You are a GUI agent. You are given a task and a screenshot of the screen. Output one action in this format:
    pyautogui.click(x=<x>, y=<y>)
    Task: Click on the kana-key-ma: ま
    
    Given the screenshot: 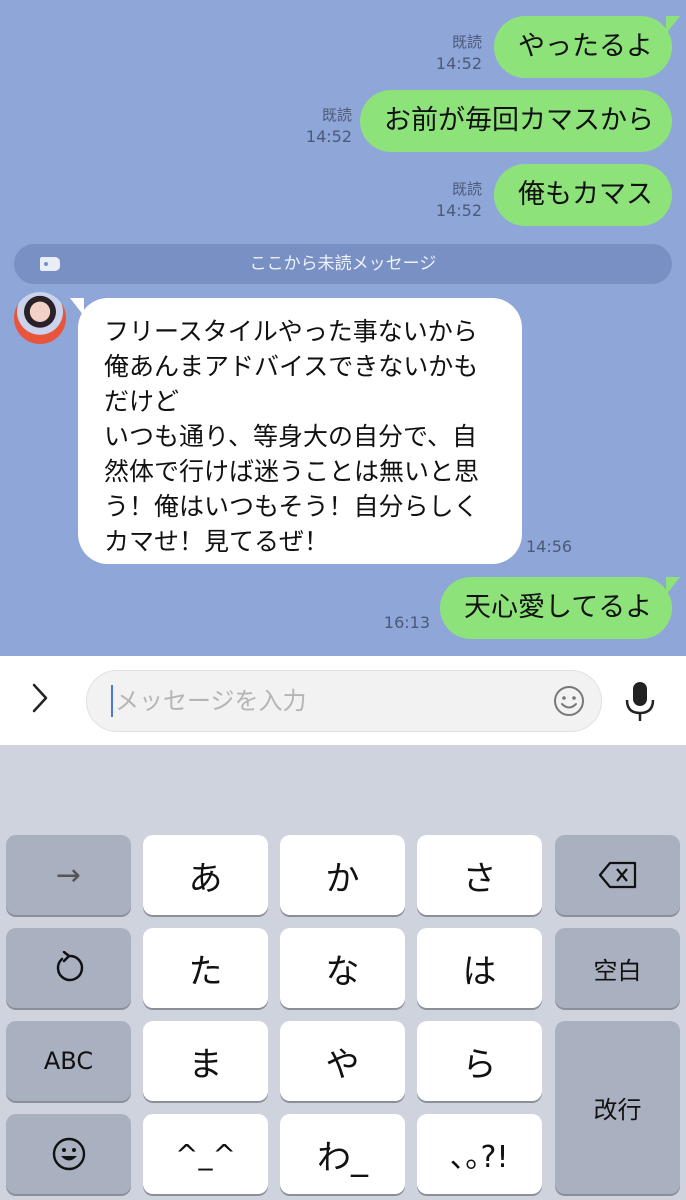 What is the action you would take?
    pyautogui.click(x=205, y=1061)
    